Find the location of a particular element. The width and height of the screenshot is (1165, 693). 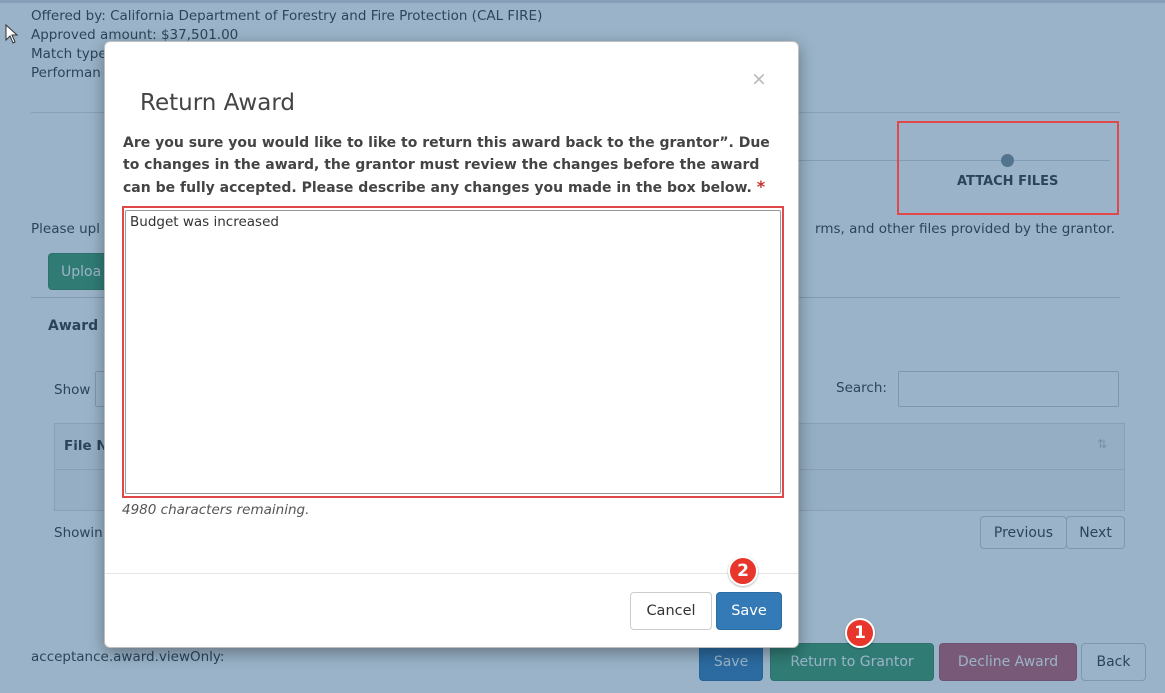

cancel-button: Cancel is located at coordinates (671, 611).